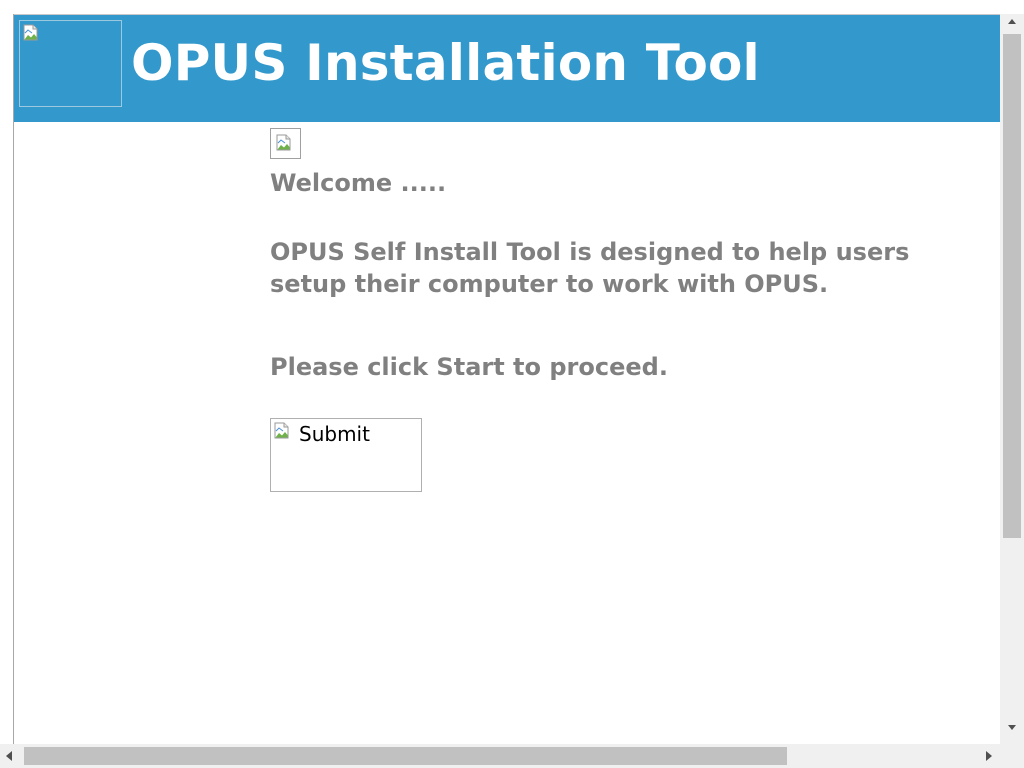 The height and width of the screenshot is (768, 1024). I want to click on page-header: OPUS Installation Tool, so click(507, 68).